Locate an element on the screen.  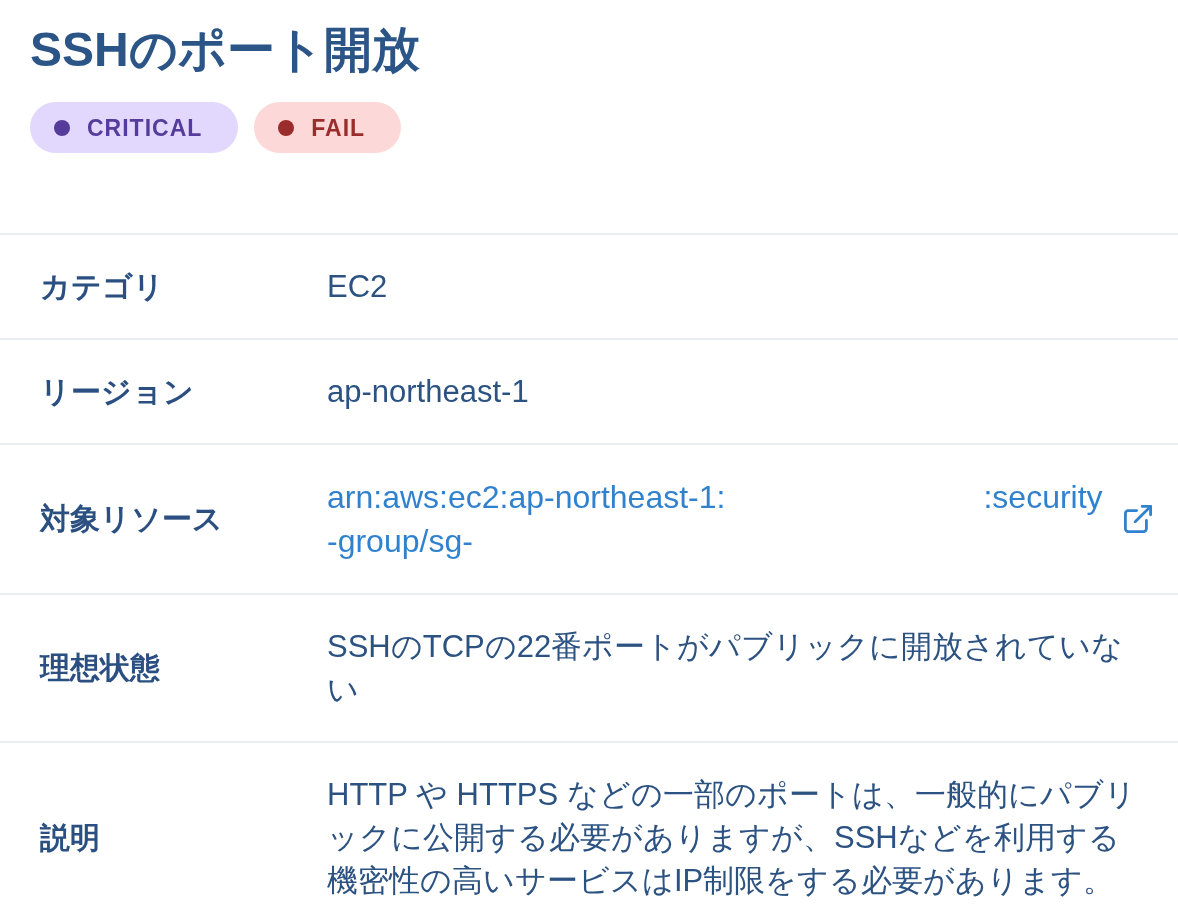
resource-link: arn:aws:ec2:ap-northeast-1: :security-group/sg- is located at coordinates (718, 519).